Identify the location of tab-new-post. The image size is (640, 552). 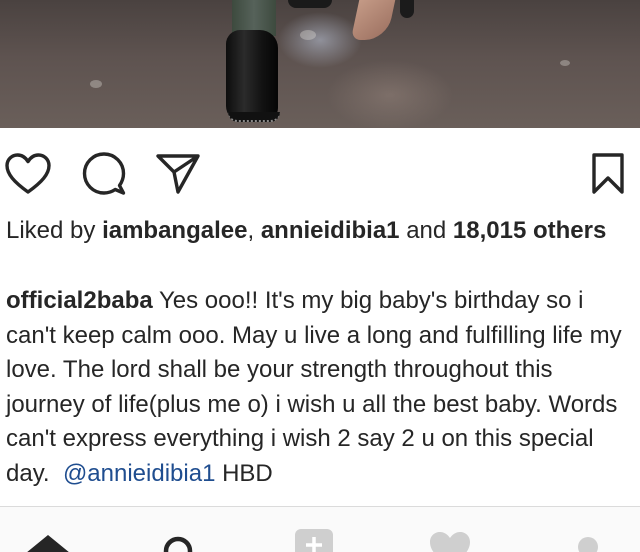
(316, 537).